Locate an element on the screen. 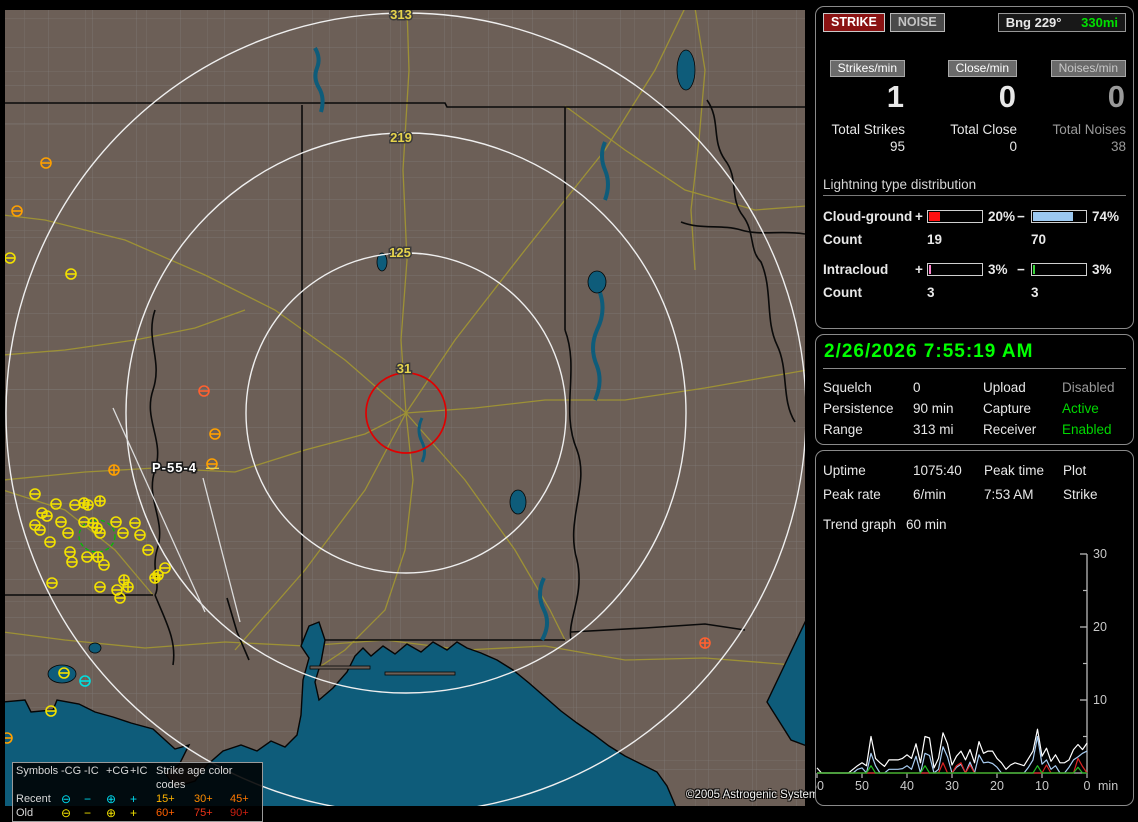 This screenshot has height=822, width=1138. neg-cg-old-icon: ⊖ is located at coordinates (66, 813).